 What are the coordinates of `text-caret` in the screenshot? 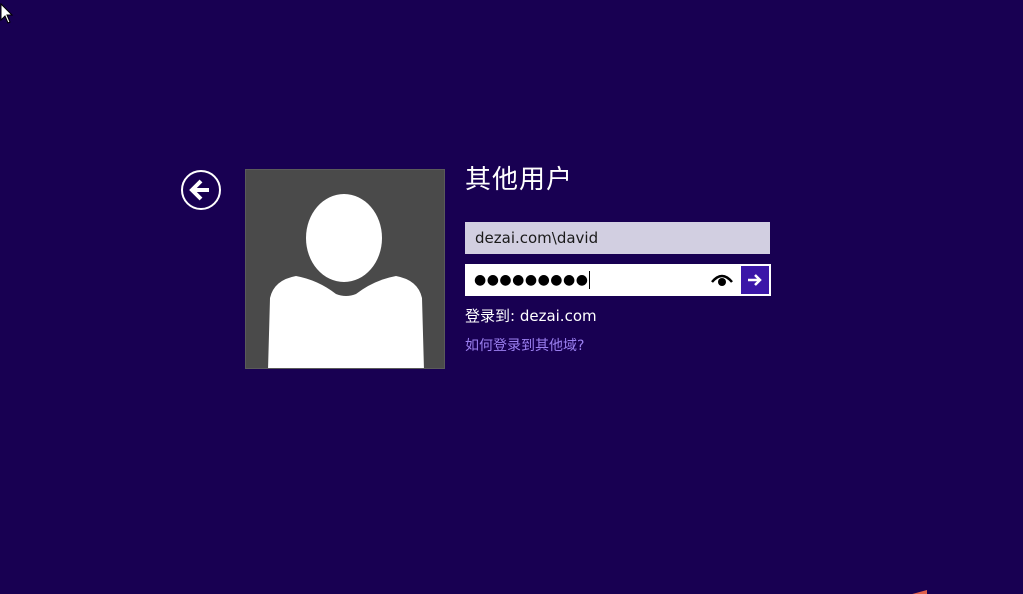 It's located at (590, 280).